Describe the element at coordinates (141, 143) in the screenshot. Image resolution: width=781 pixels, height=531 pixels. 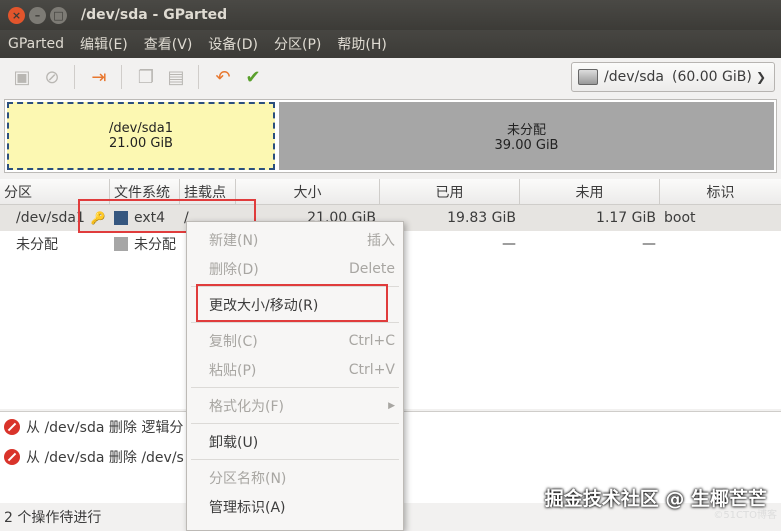
I see `segment-size: 21.00 GiB` at that location.